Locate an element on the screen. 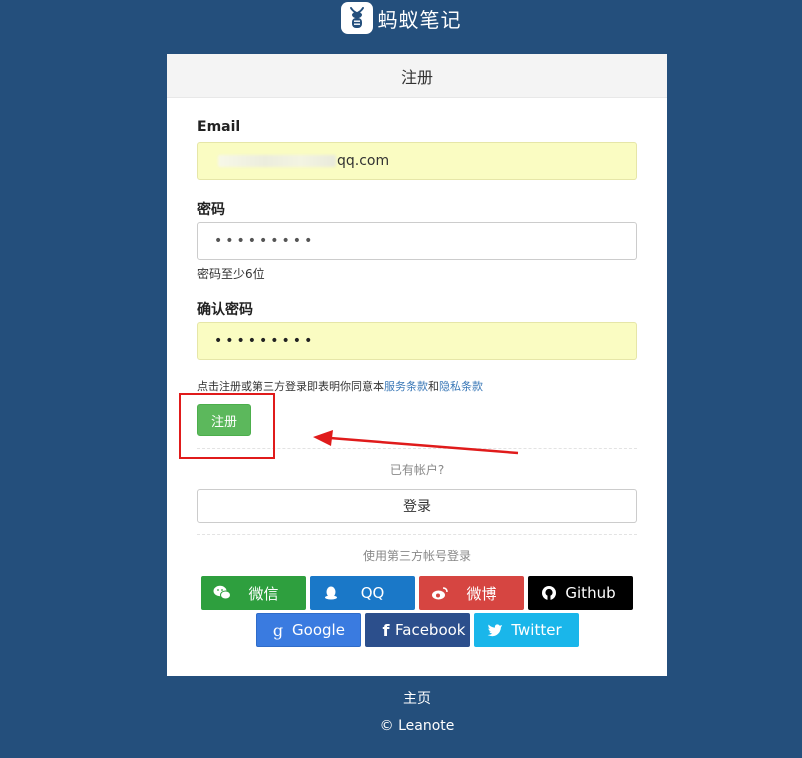 The image size is (802, 758). wechat-icon is located at coordinates (222, 593).